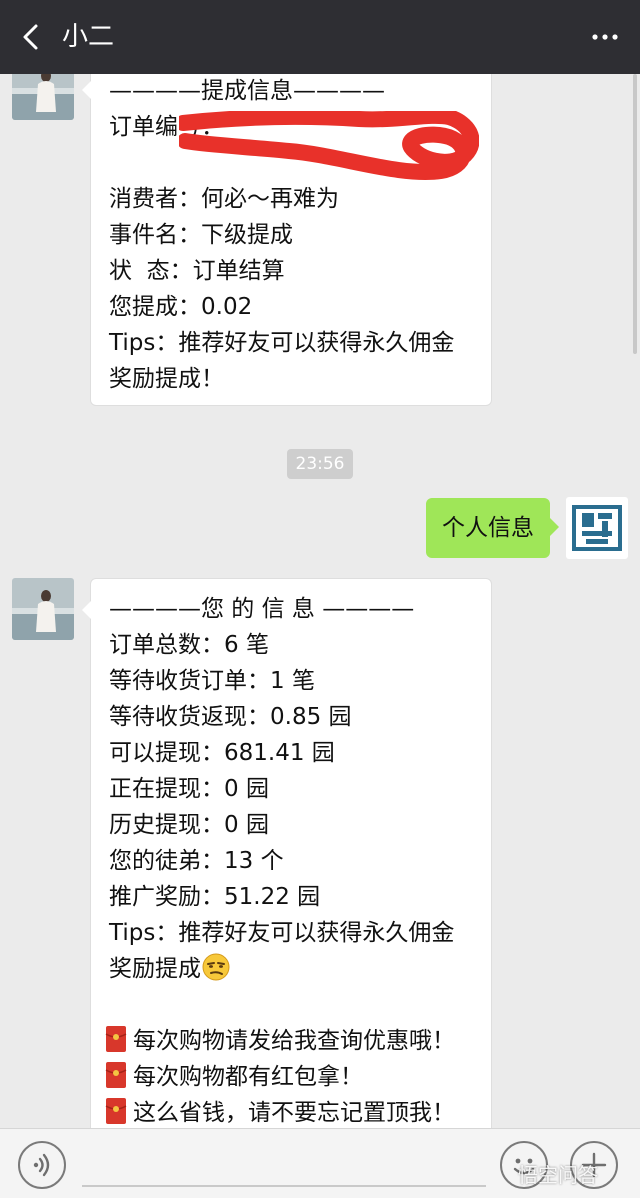 This screenshot has height=1198, width=640. Describe the element at coordinates (181, 307) in the screenshot. I see `message-line: 您提成：0.02` at that location.